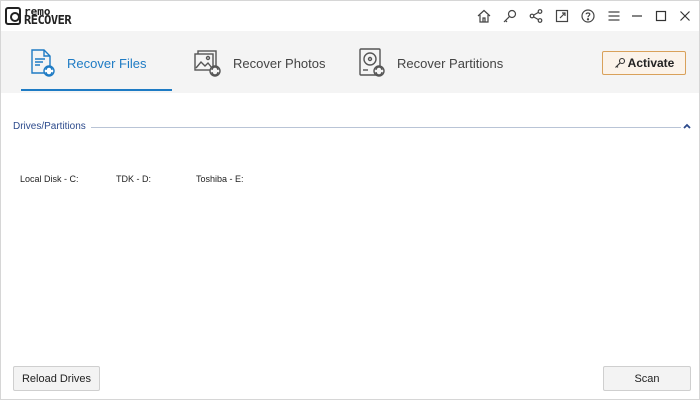 This screenshot has height=400, width=700. Describe the element at coordinates (350, 16) in the screenshot. I see `title-bar: remo RECOVER` at that location.